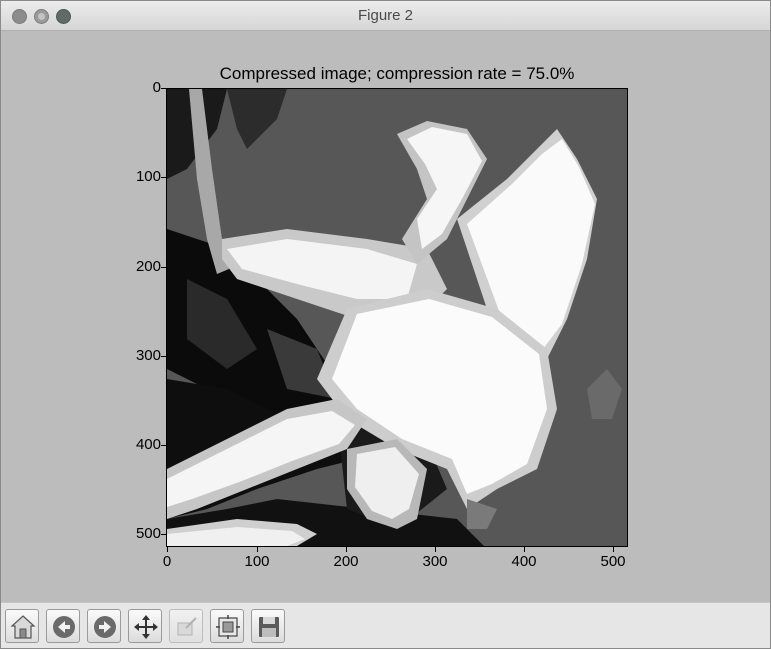 This screenshot has width=771, height=649. What do you see at coordinates (524, 561) in the screenshot?
I see `x-tick-label: 400` at bounding box center [524, 561].